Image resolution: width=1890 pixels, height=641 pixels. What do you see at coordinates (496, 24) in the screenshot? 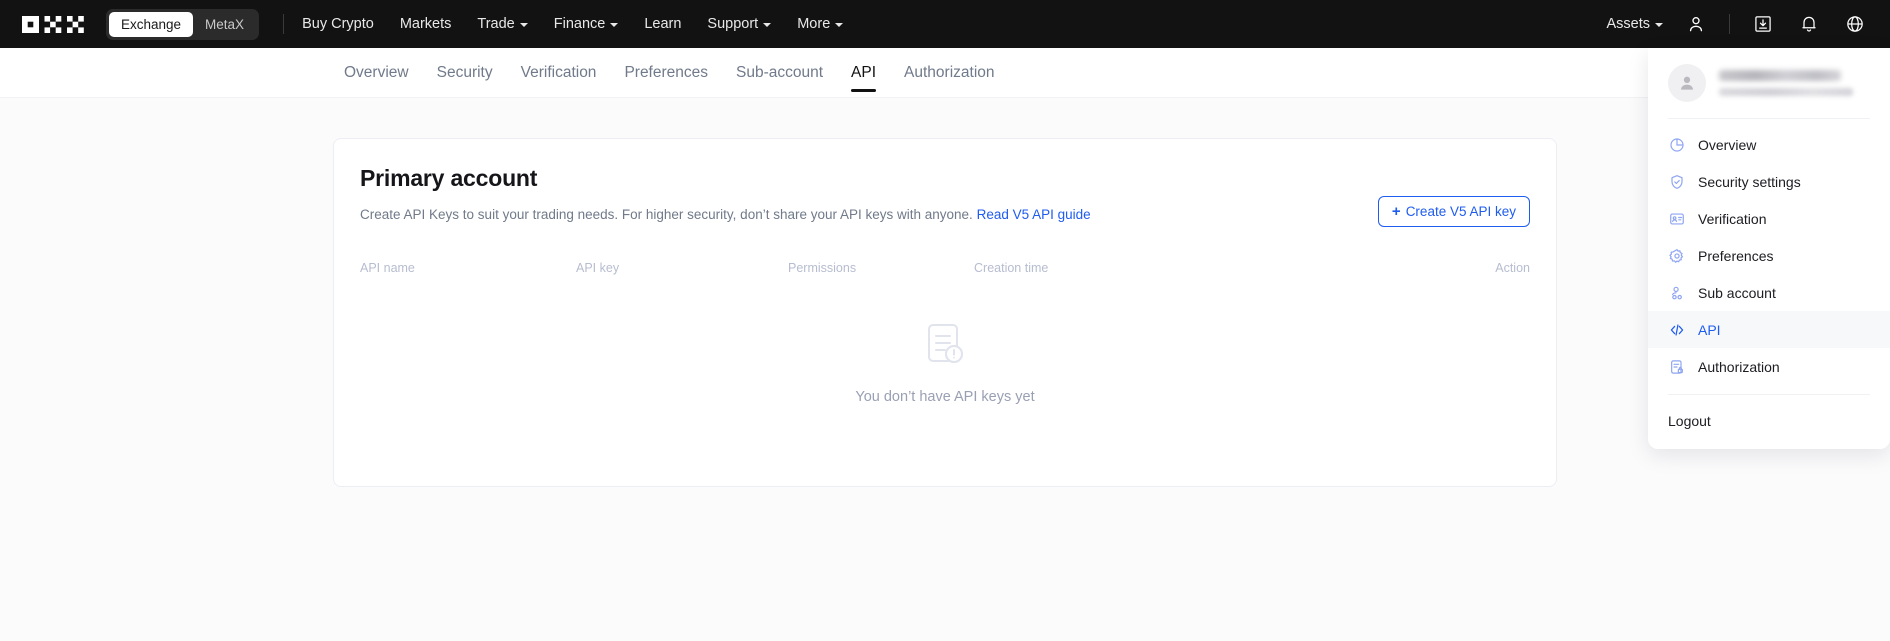
I see `nav-link-label: Trade` at bounding box center [496, 24].